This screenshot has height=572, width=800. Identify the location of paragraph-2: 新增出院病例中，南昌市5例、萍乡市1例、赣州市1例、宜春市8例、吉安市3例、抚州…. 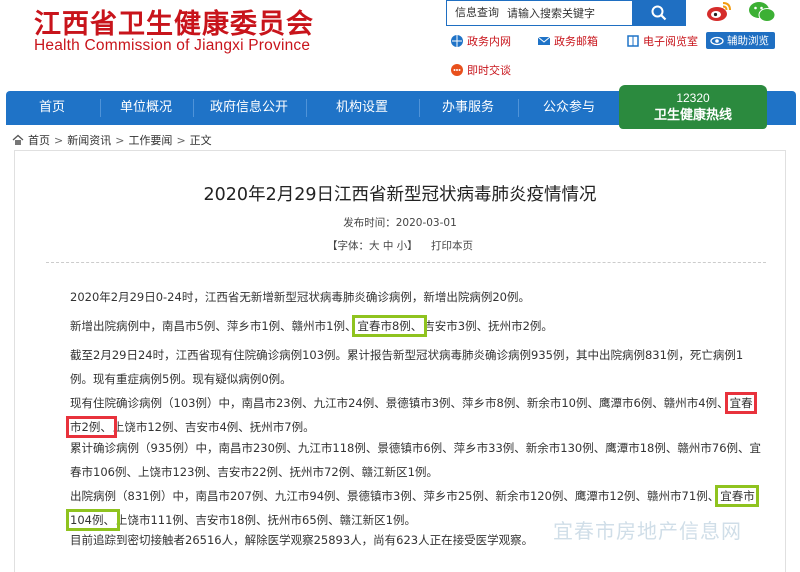
(404, 326).